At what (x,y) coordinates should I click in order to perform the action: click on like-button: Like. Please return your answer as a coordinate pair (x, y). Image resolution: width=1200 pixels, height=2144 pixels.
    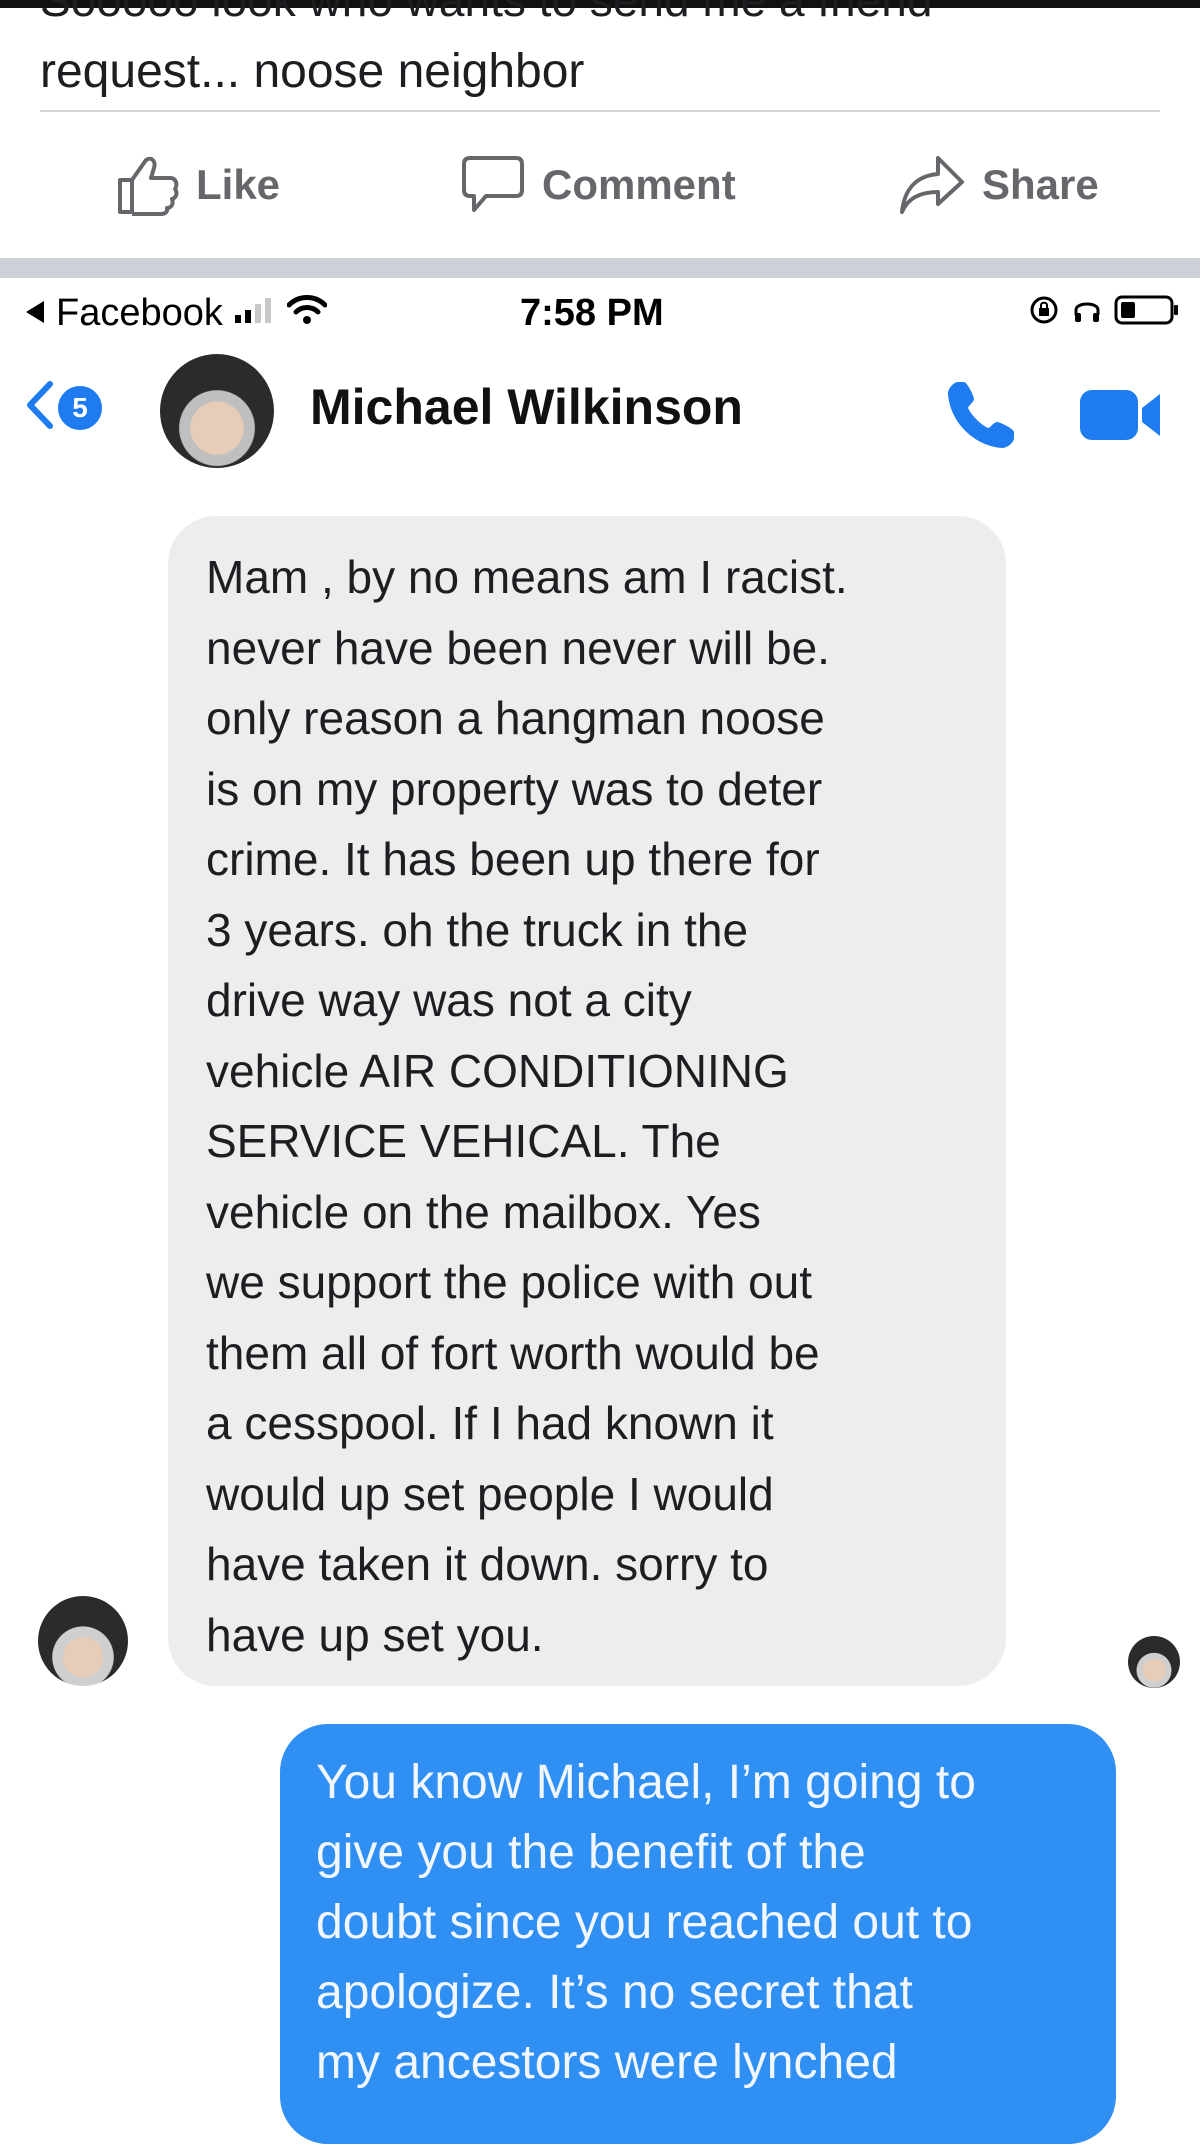
    Looking at the image, I should click on (198, 185).